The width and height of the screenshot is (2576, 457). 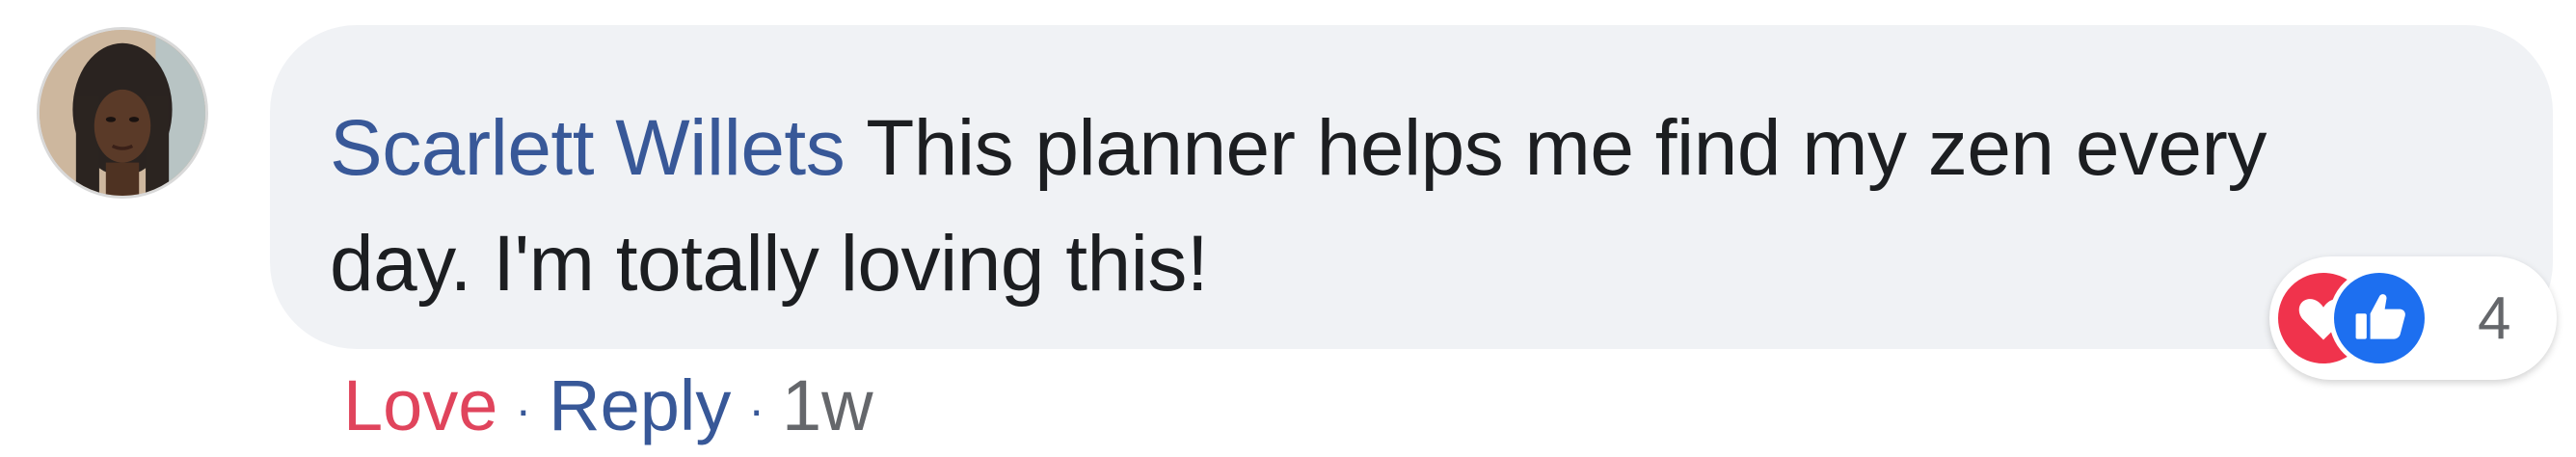 I want to click on avatar, so click(x=123, y=113).